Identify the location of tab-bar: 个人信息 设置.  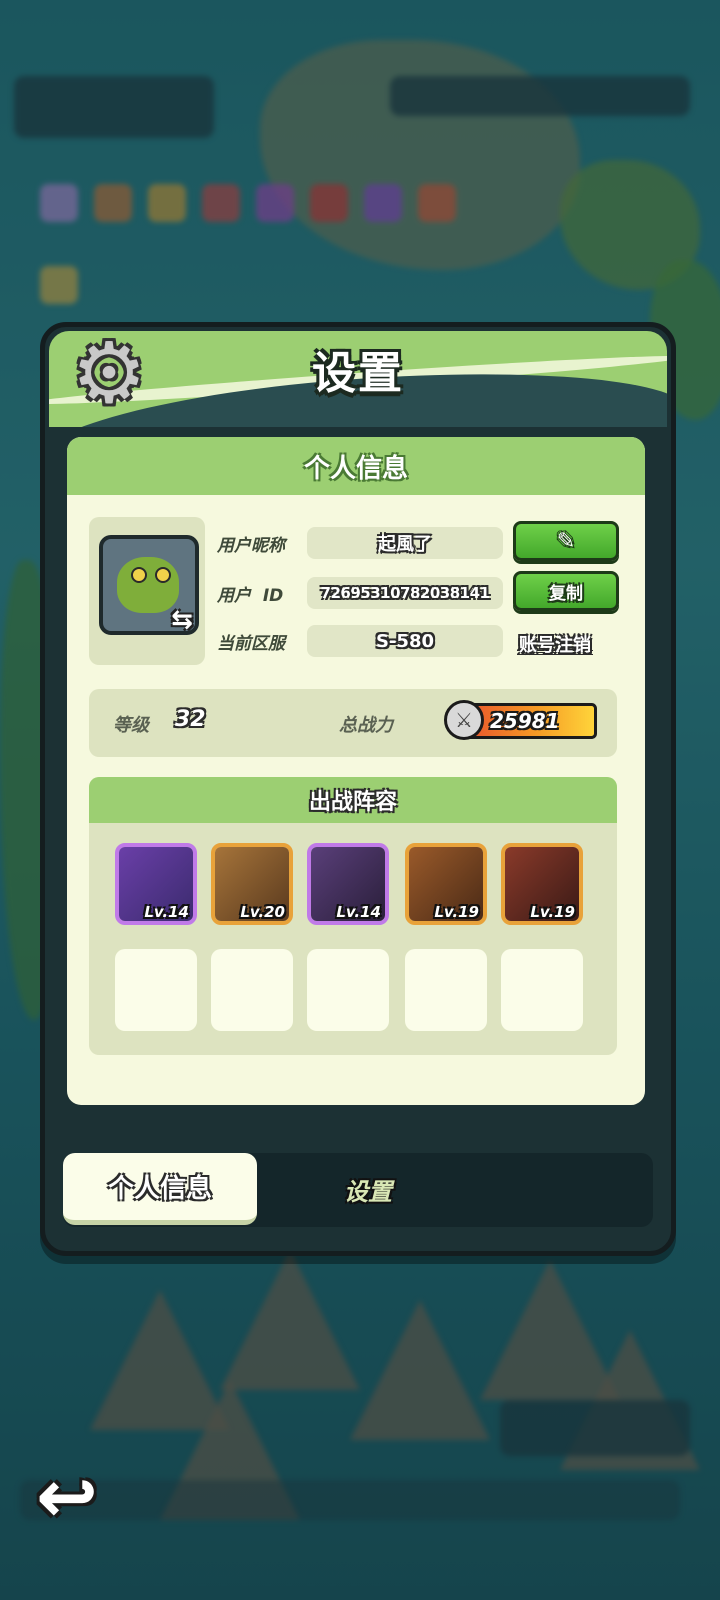
(358, 1190).